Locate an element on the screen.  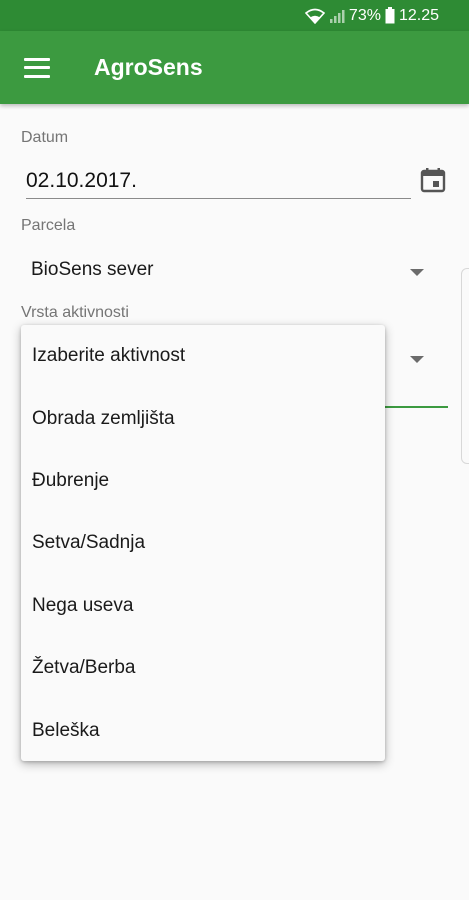
signal-icon is located at coordinates (337, 16).